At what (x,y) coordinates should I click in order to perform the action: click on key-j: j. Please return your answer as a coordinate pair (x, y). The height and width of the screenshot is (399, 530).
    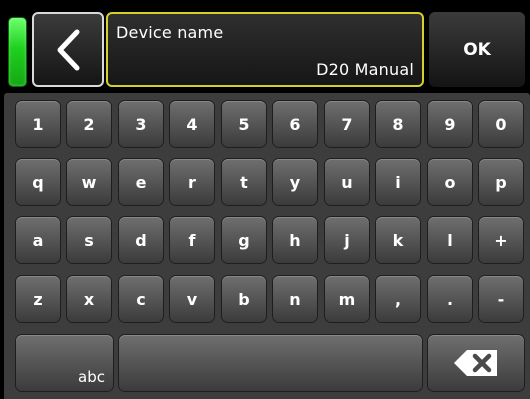
    Looking at the image, I should click on (347, 240).